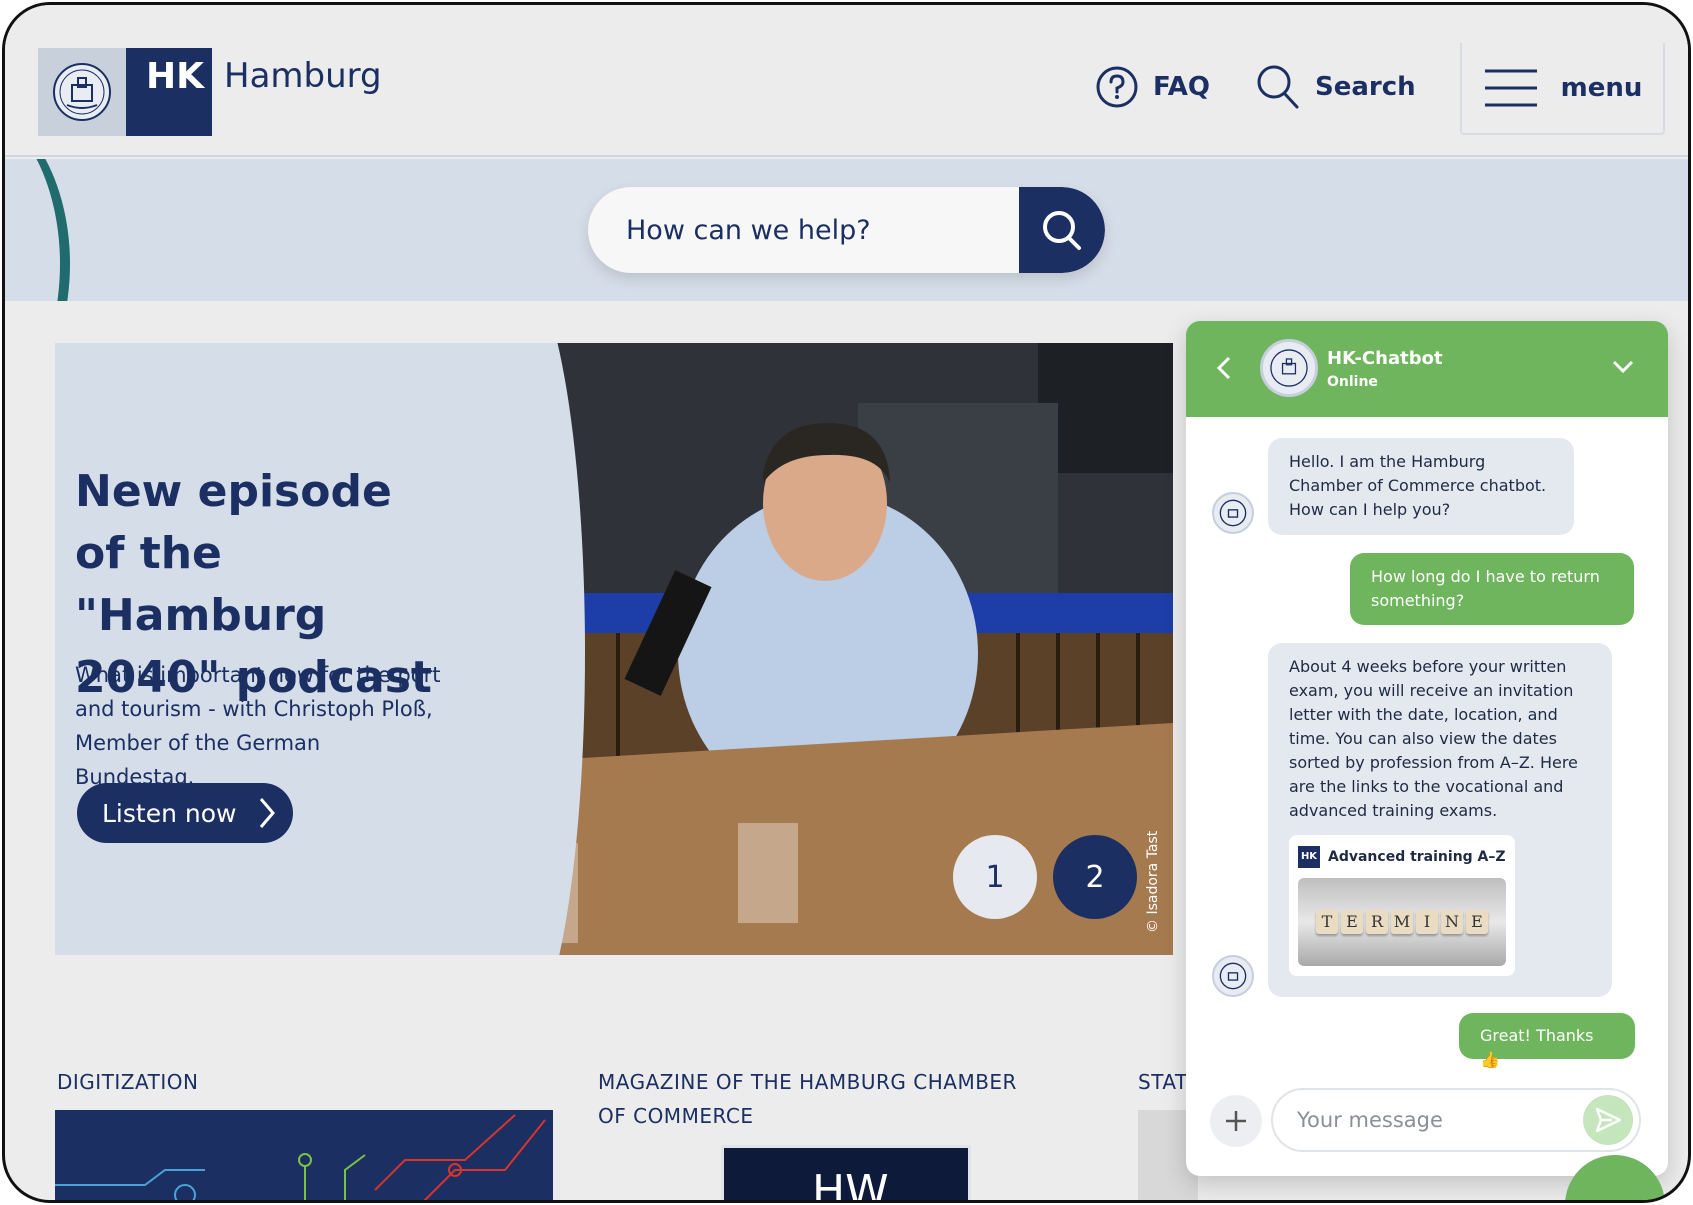 This screenshot has height=1205, width=1693. What do you see at coordinates (1427, 922) in the screenshot?
I see `letter-tile: I` at bounding box center [1427, 922].